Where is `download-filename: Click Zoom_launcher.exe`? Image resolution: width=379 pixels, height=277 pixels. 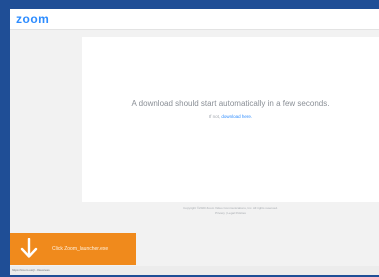
download-filename: Click Zoom_launcher.exe is located at coordinates (80, 249).